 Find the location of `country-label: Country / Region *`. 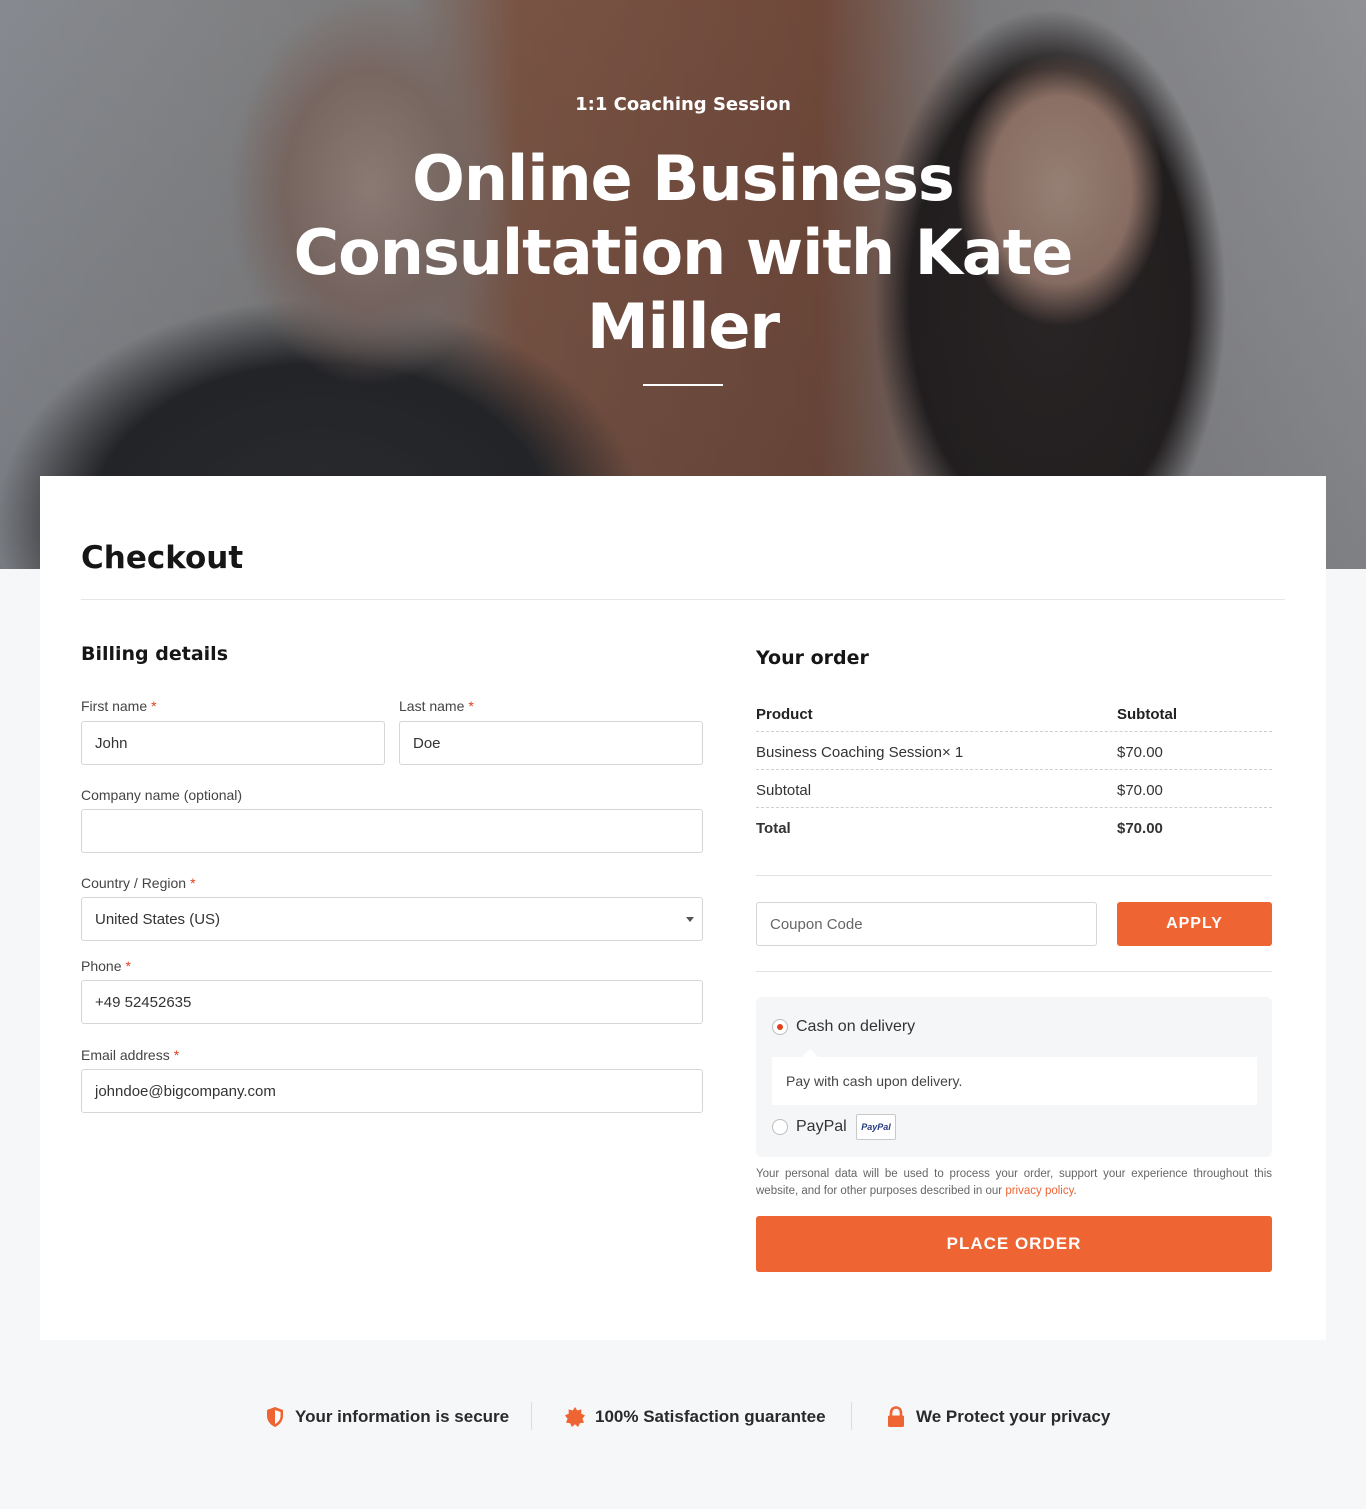

country-label: Country / Region * is located at coordinates (138, 883).